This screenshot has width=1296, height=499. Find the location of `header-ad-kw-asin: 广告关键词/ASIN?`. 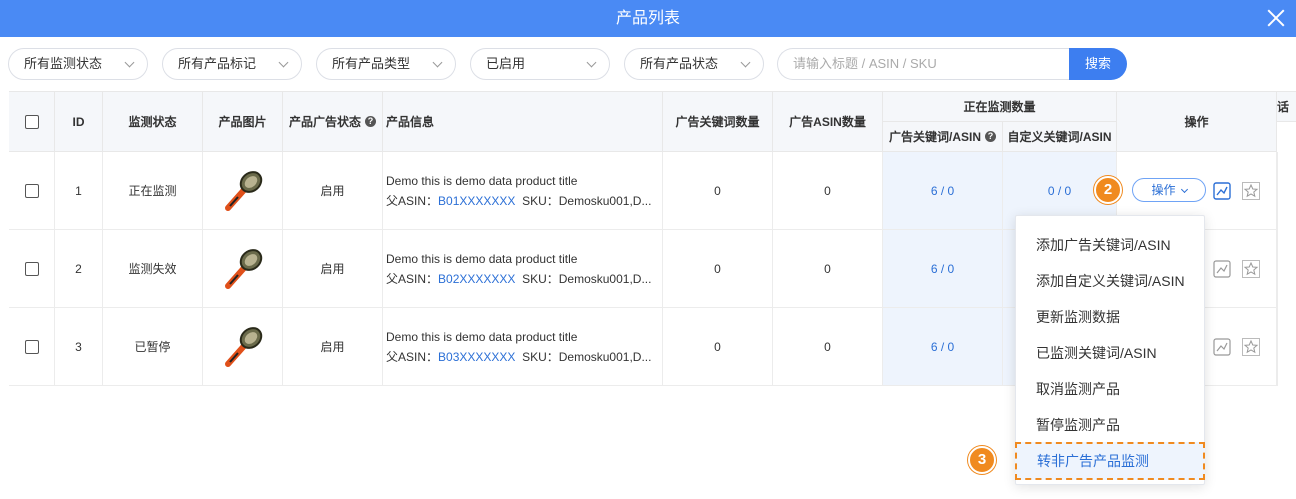

header-ad-kw-asin: 广告关键词/ASIN? is located at coordinates (943, 137).